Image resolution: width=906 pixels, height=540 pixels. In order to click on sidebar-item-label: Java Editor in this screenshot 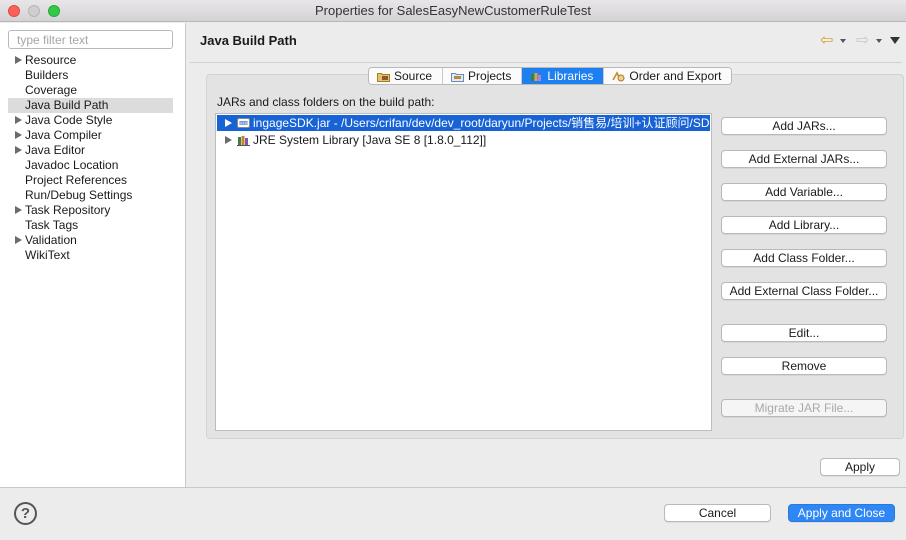, I will do `click(55, 150)`.